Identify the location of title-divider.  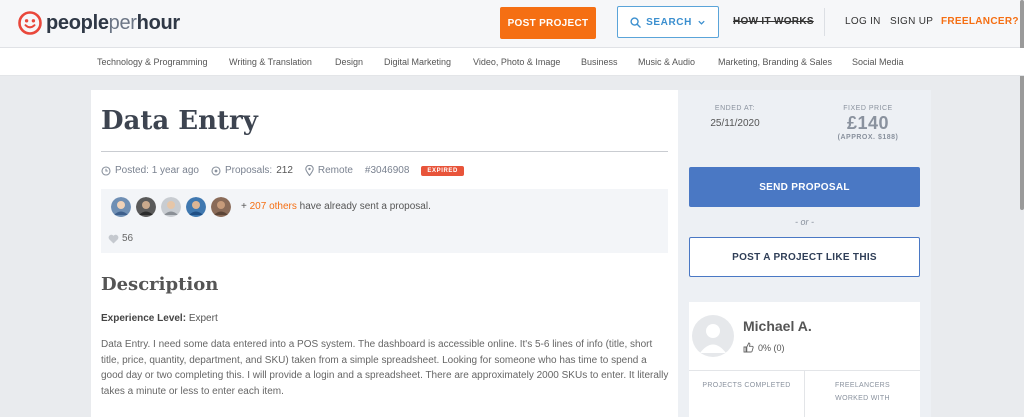
(384, 151).